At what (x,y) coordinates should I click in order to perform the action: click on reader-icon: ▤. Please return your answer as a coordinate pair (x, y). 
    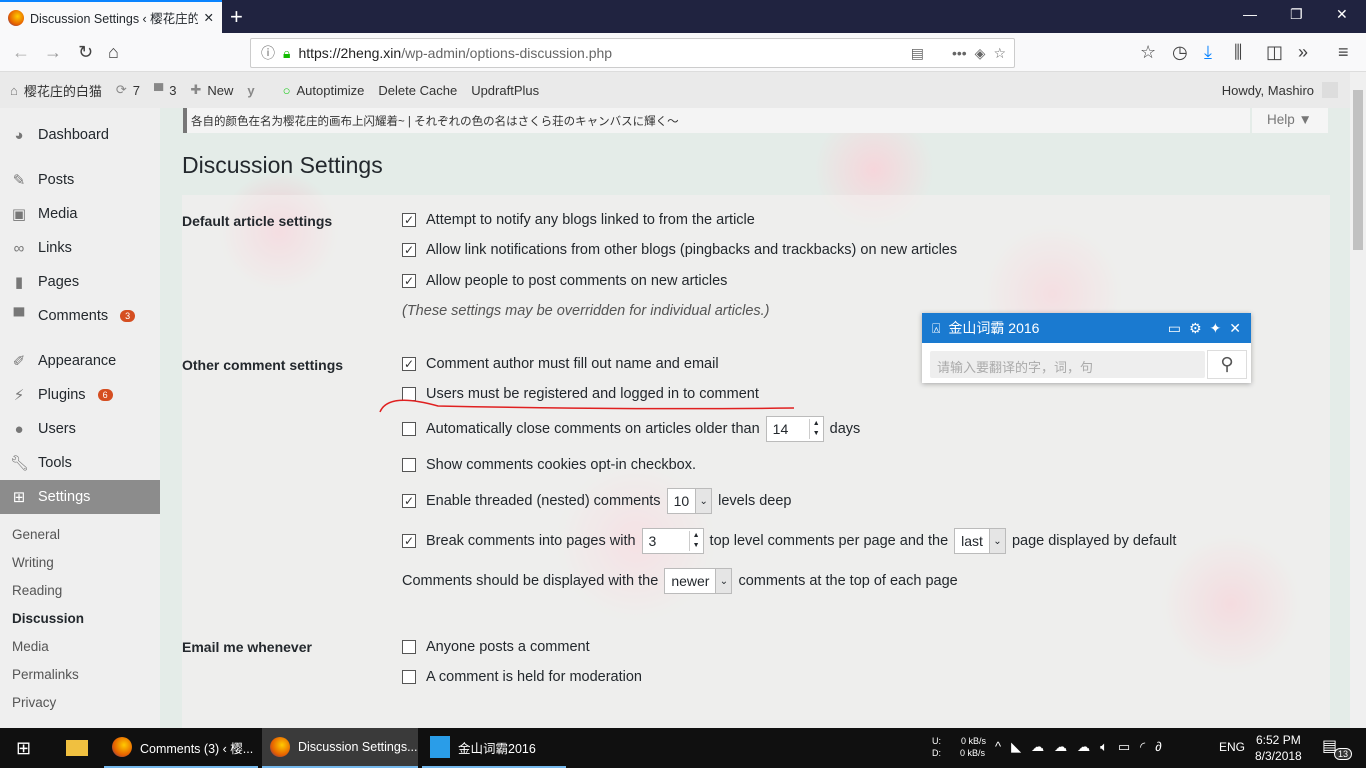
    Looking at the image, I should click on (917, 53).